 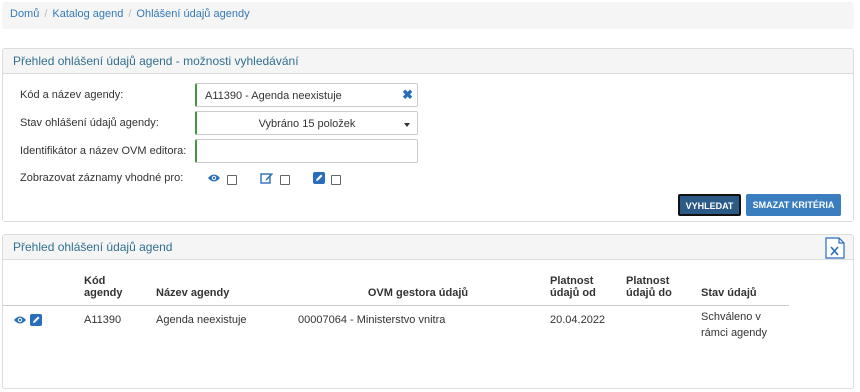 I want to click on col-ovm-header: OVM gestora údajů, so click(x=418, y=285).